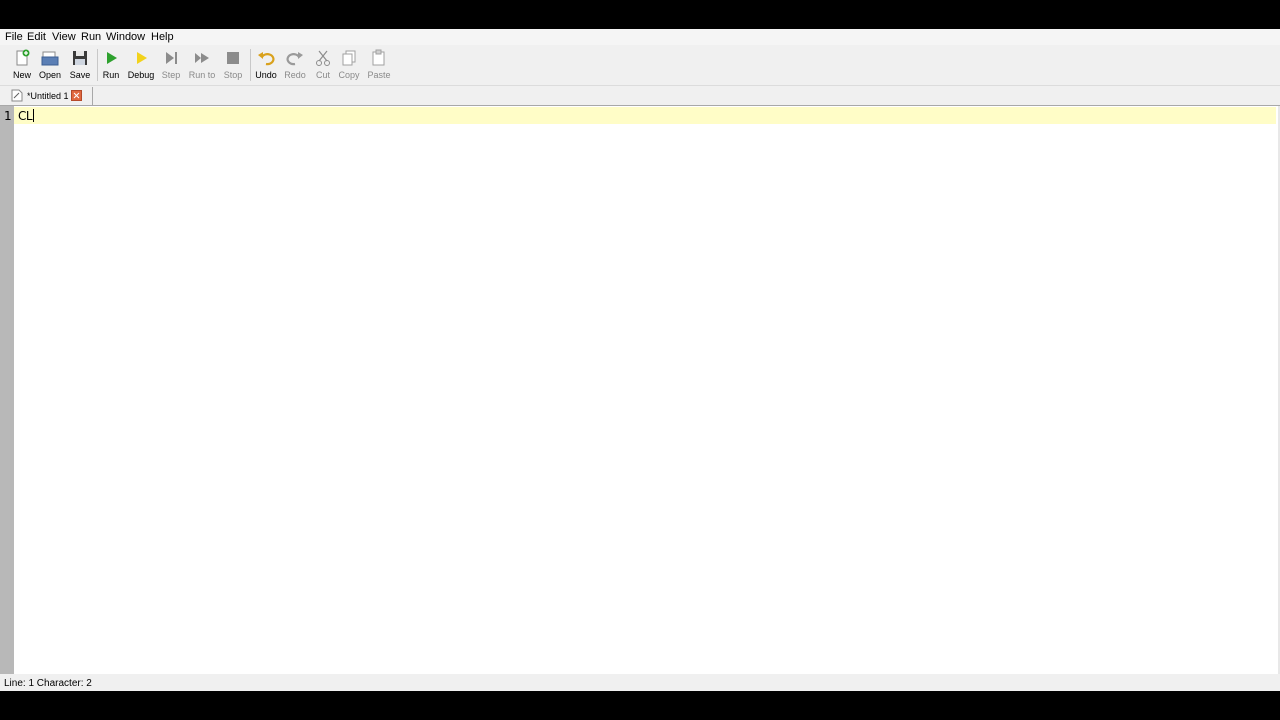 This screenshot has width=1280, height=720. What do you see at coordinates (349, 58) in the screenshot?
I see `copy-icon` at bounding box center [349, 58].